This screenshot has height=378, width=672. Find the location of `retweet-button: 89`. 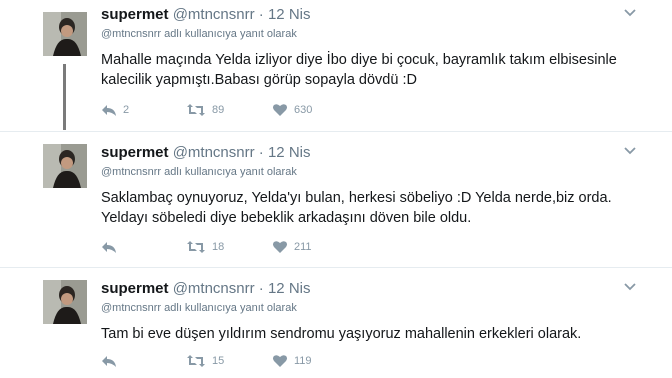

retweet-button: 89 is located at coordinates (205, 110).